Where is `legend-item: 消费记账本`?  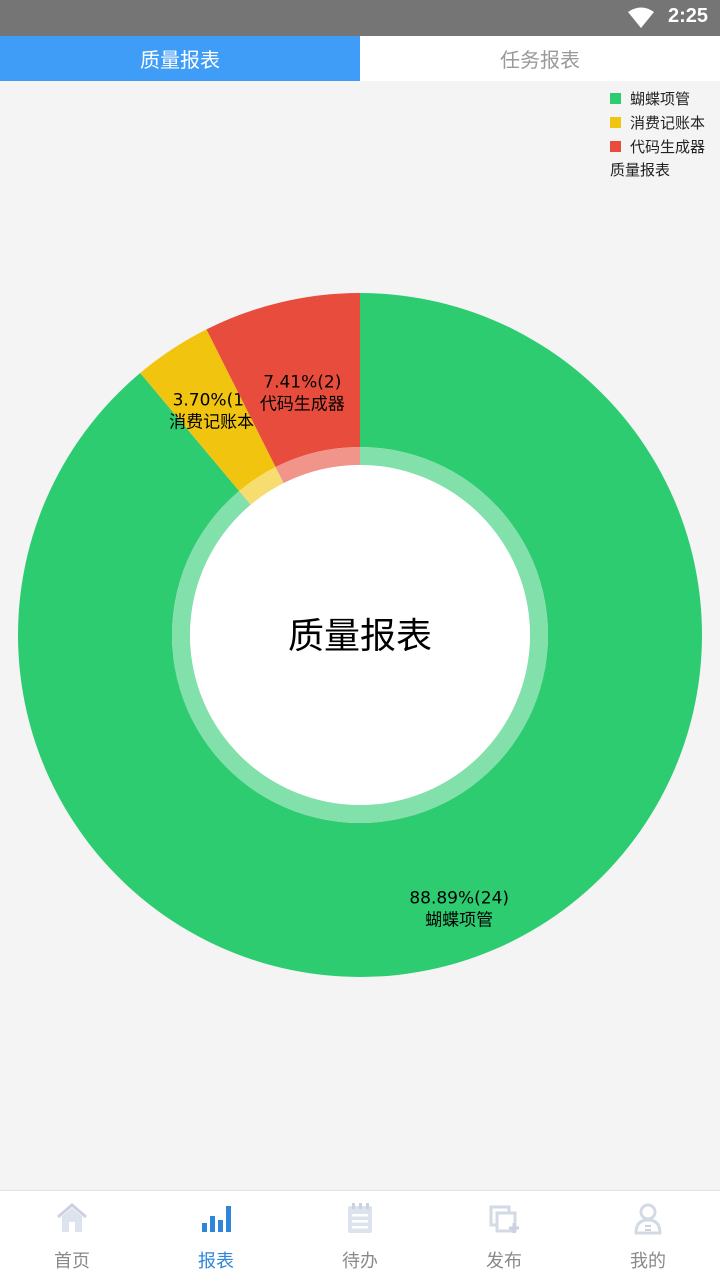 legend-item: 消费记账本 is located at coordinates (665, 122).